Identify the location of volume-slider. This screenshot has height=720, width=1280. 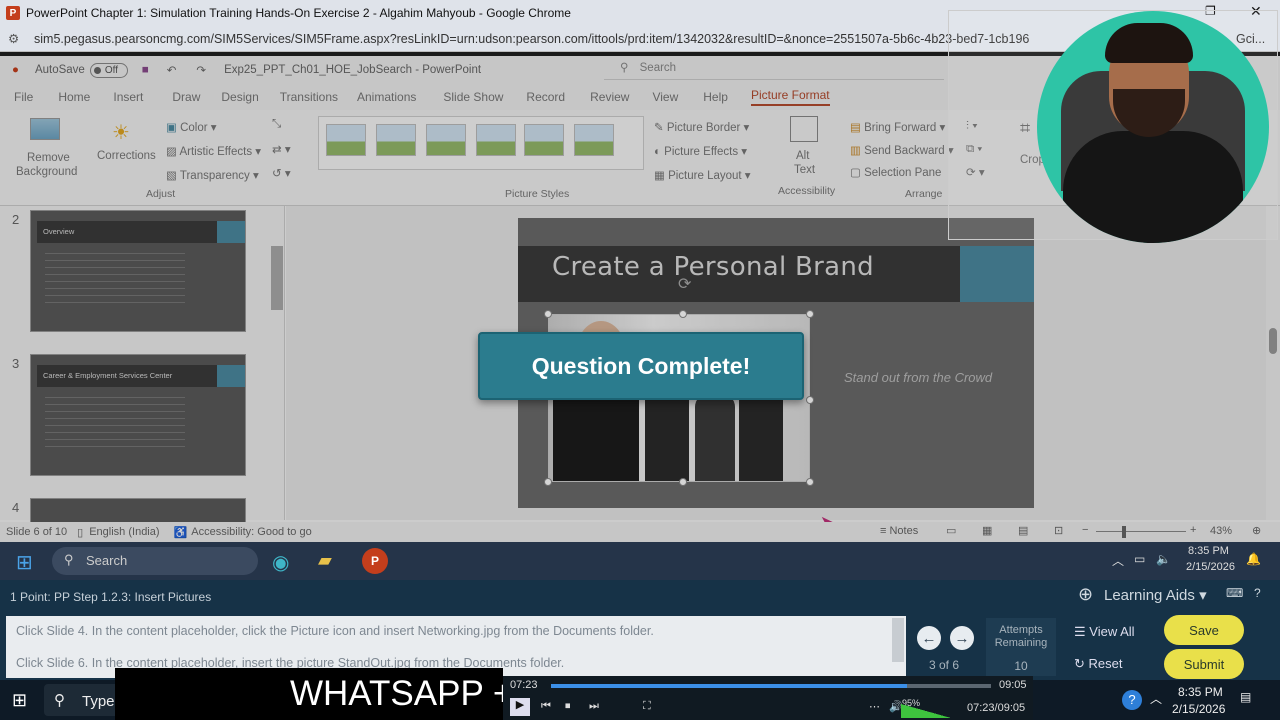
(926, 711).